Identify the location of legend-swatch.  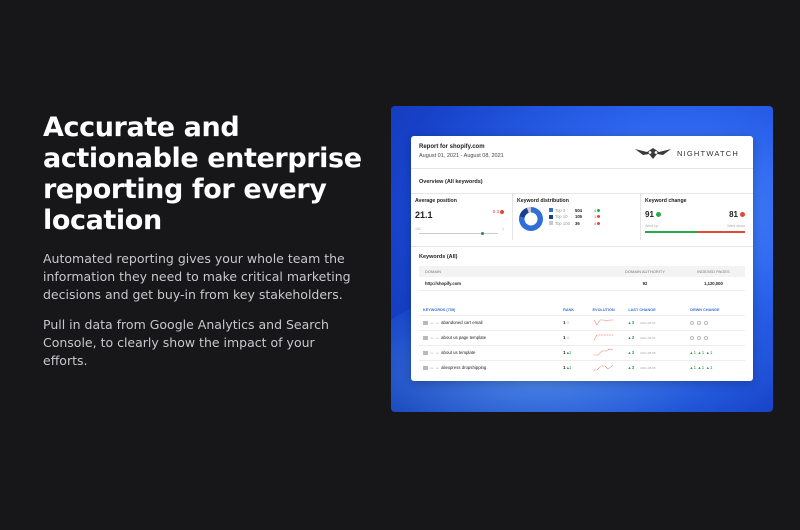
(551, 216).